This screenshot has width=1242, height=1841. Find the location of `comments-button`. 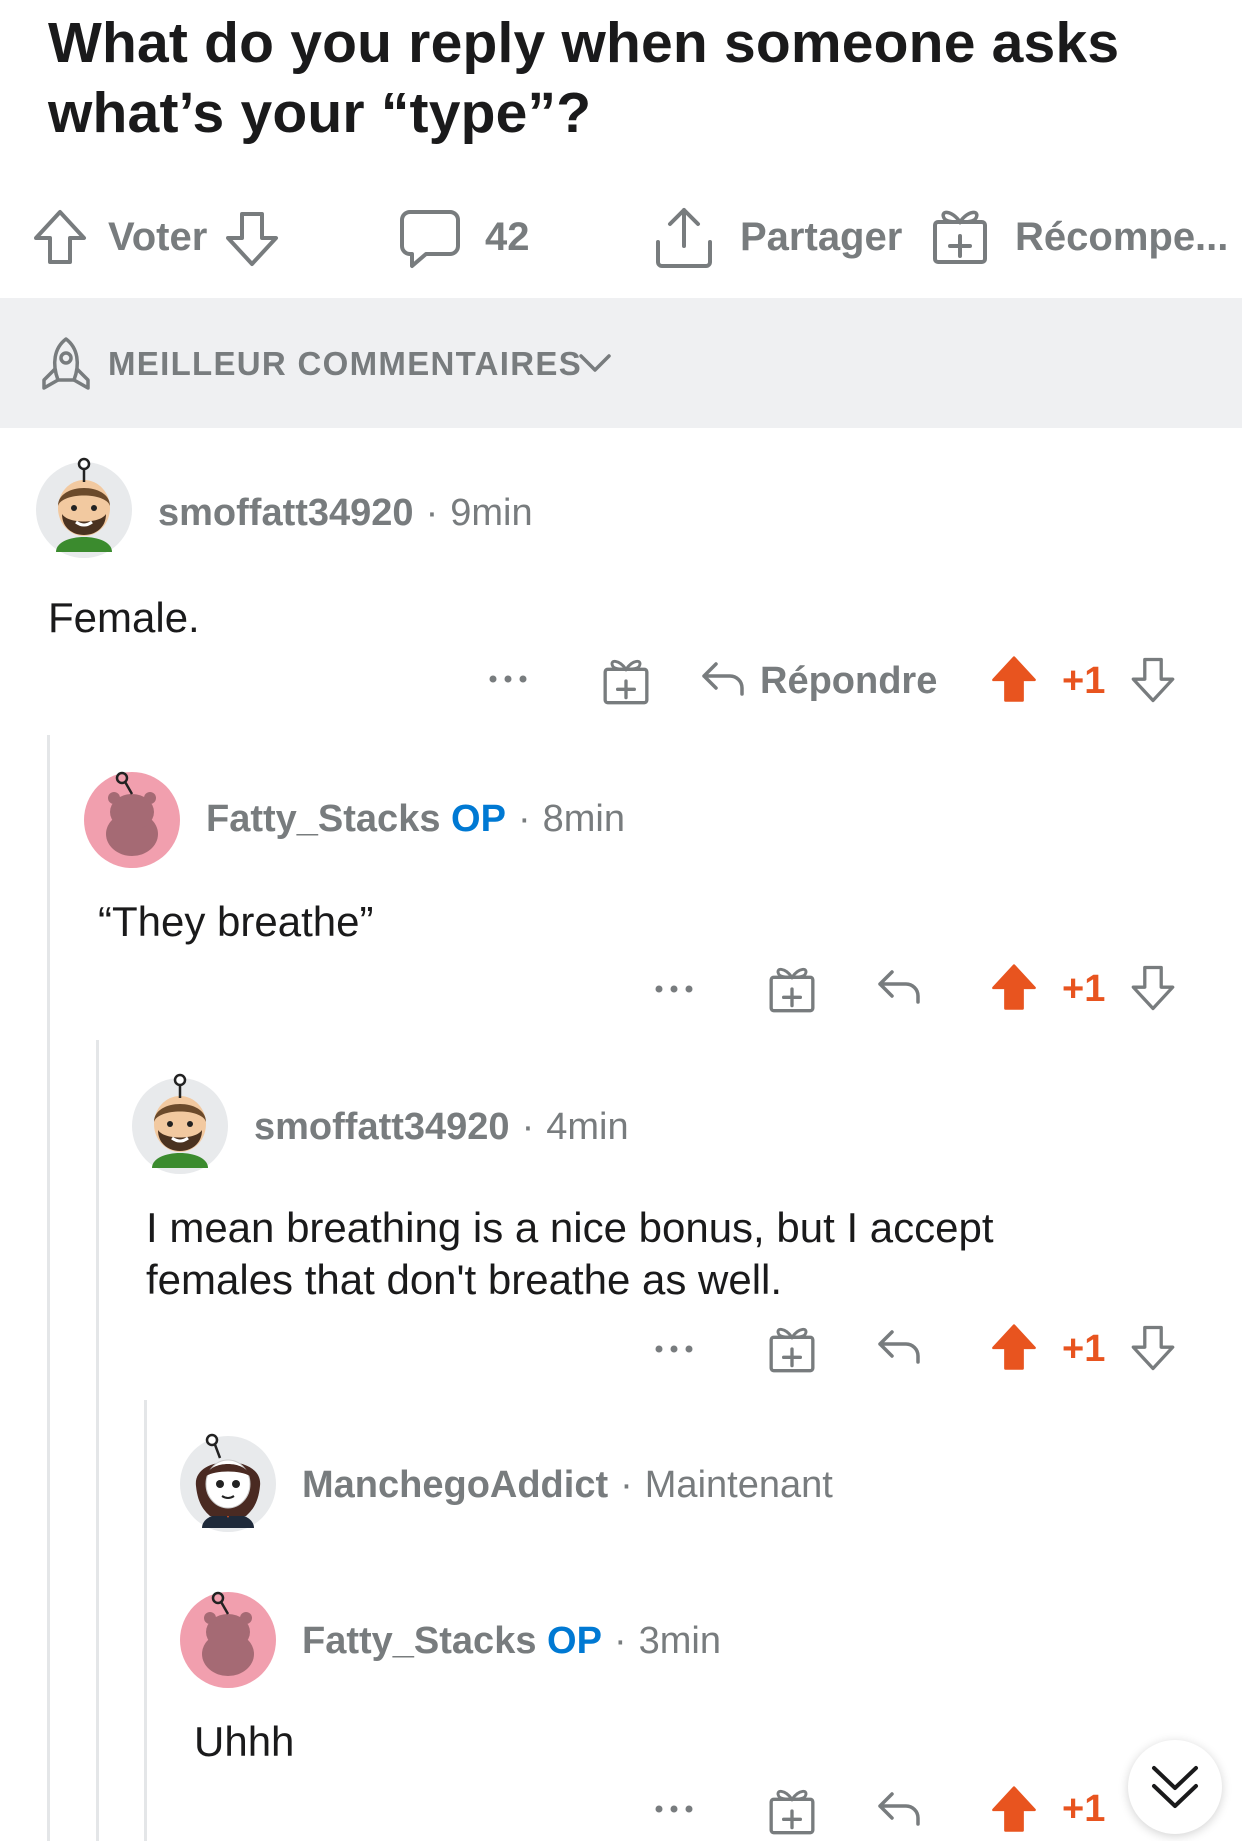

comments-button is located at coordinates (430, 238).